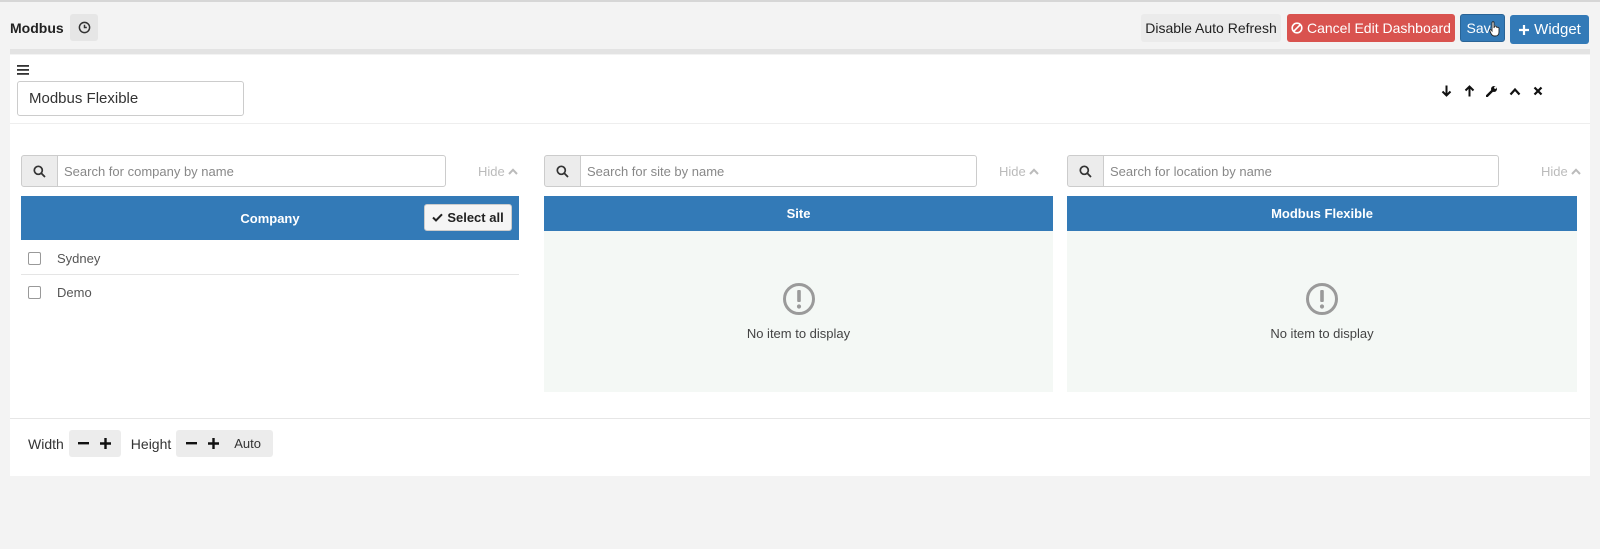 The height and width of the screenshot is (549, 1600). I want to click on disable-auto-refresh-button: Disable Auto Refresh, so click(1211, 28).